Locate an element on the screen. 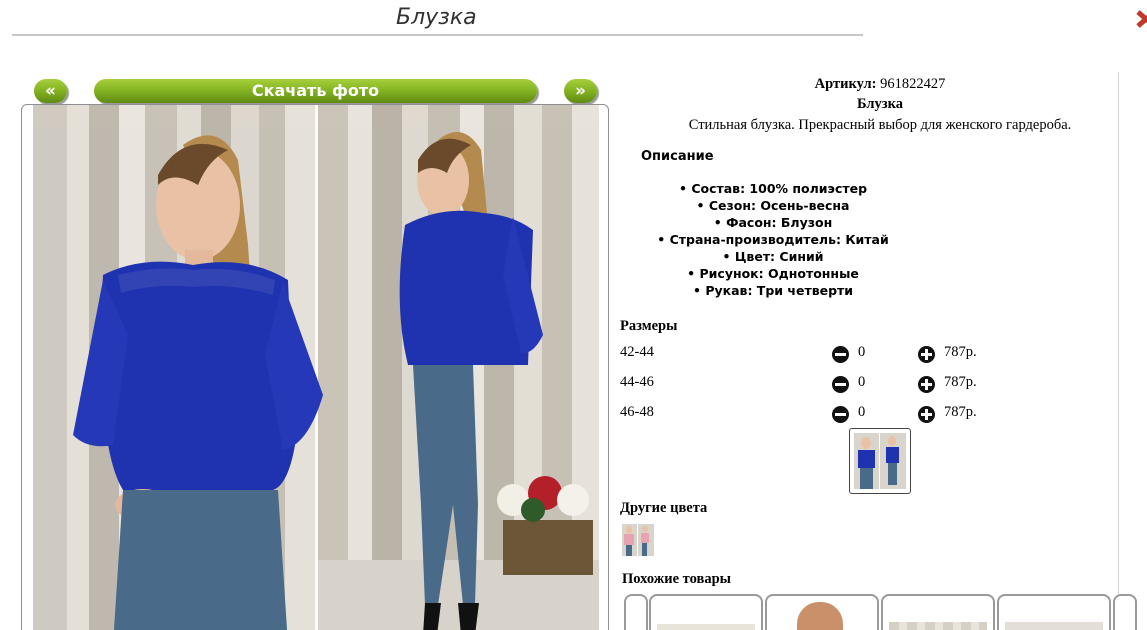 The width and height of the screenshot is (1147, 630). sku-line: Артикул: 961822427 is located at coordinates (879, 84).